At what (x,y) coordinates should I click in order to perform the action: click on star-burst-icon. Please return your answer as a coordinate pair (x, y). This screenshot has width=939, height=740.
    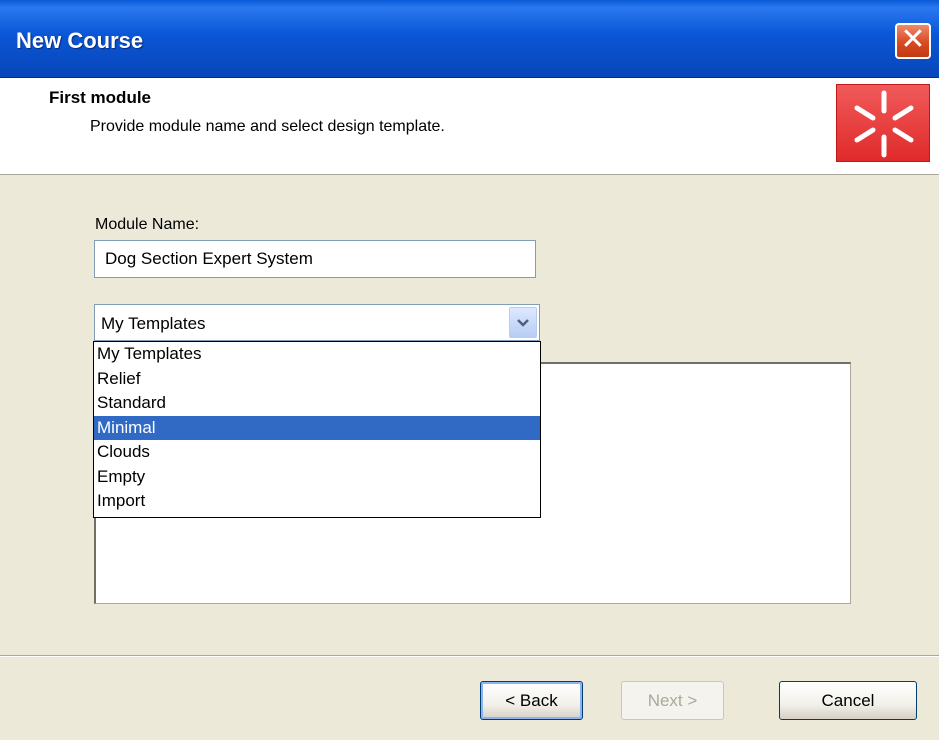
    Looking at the image, I should click on (883, 123).